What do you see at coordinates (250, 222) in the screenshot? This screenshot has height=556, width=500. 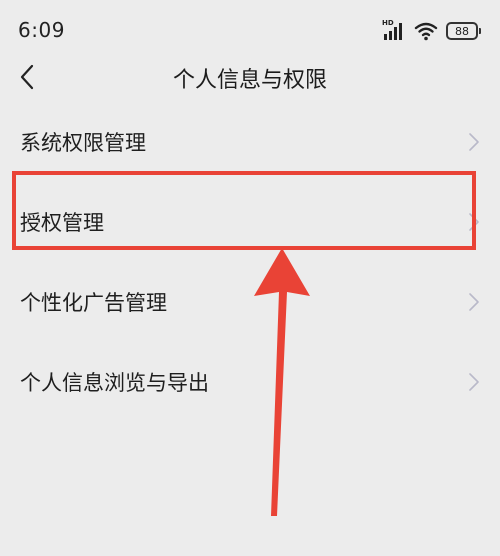 I see `menu-item-authorization-management: 授权管理` at bounding box center [250, 222].